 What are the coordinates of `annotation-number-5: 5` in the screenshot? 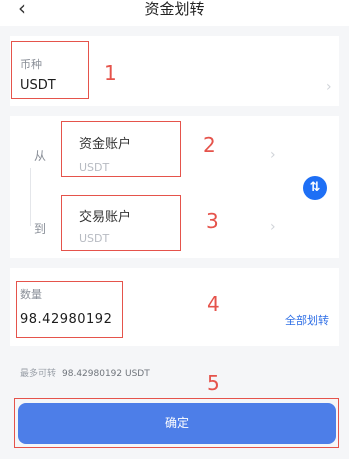 It's located at (213, 383).